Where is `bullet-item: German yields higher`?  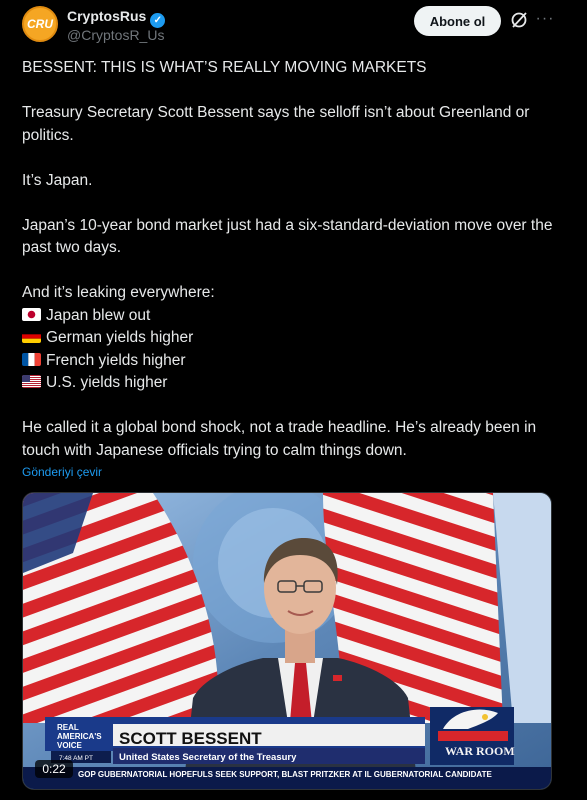 bullet-item: German yields higher is located at coordinates (292, 338).